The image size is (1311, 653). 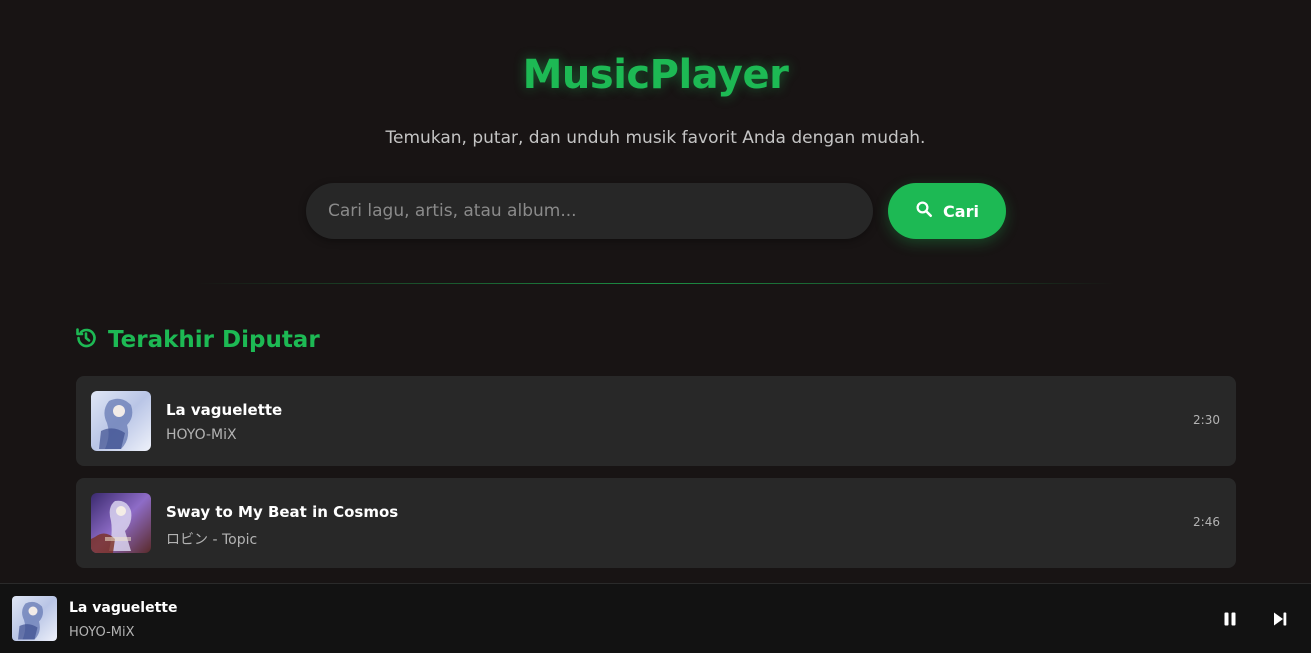 What do you see at coordinates (224, 410) in the screenshot?
I see `track-title: La vaguelette` at bounding box center [224, 410].